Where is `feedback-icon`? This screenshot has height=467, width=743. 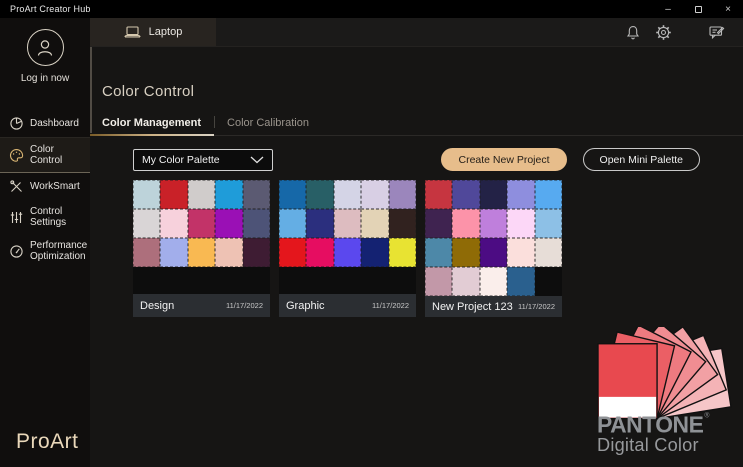 feedback-icon is located at coordinates (717, 33).